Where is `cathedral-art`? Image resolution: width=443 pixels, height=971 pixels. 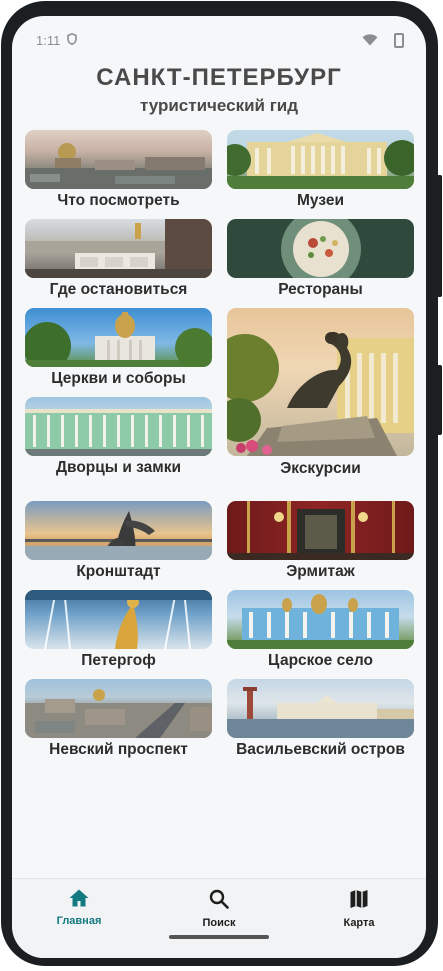 cathedral-art is located at coordinates (118, 339).